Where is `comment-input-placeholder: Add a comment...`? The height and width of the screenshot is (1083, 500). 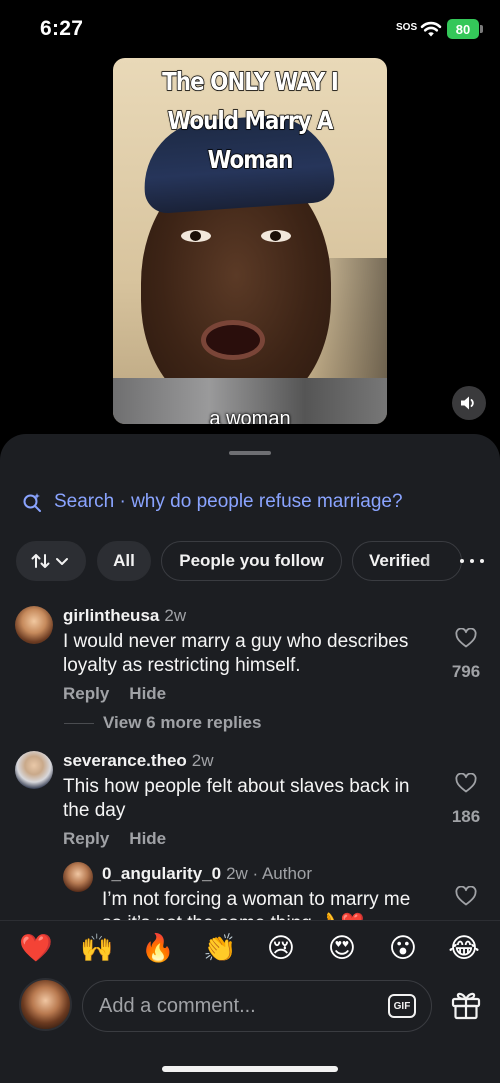
comment-input-placeholder: Add a comment... is located at coordinates (177, 1006).